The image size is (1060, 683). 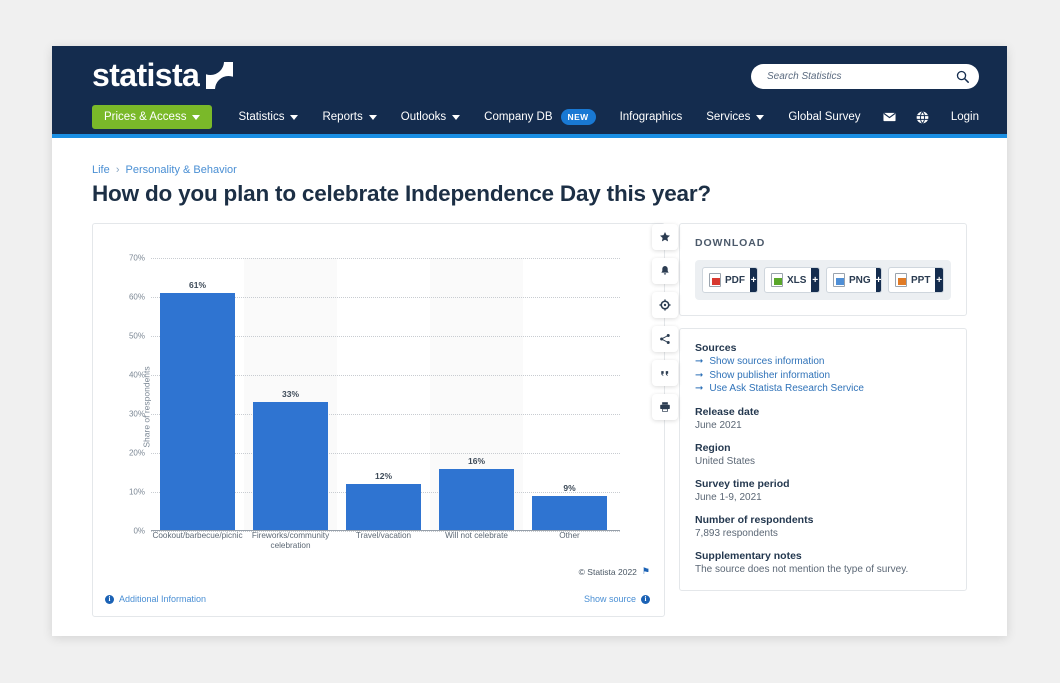 I want to click on bar-cell: 12%, so click(x=383, y=394).